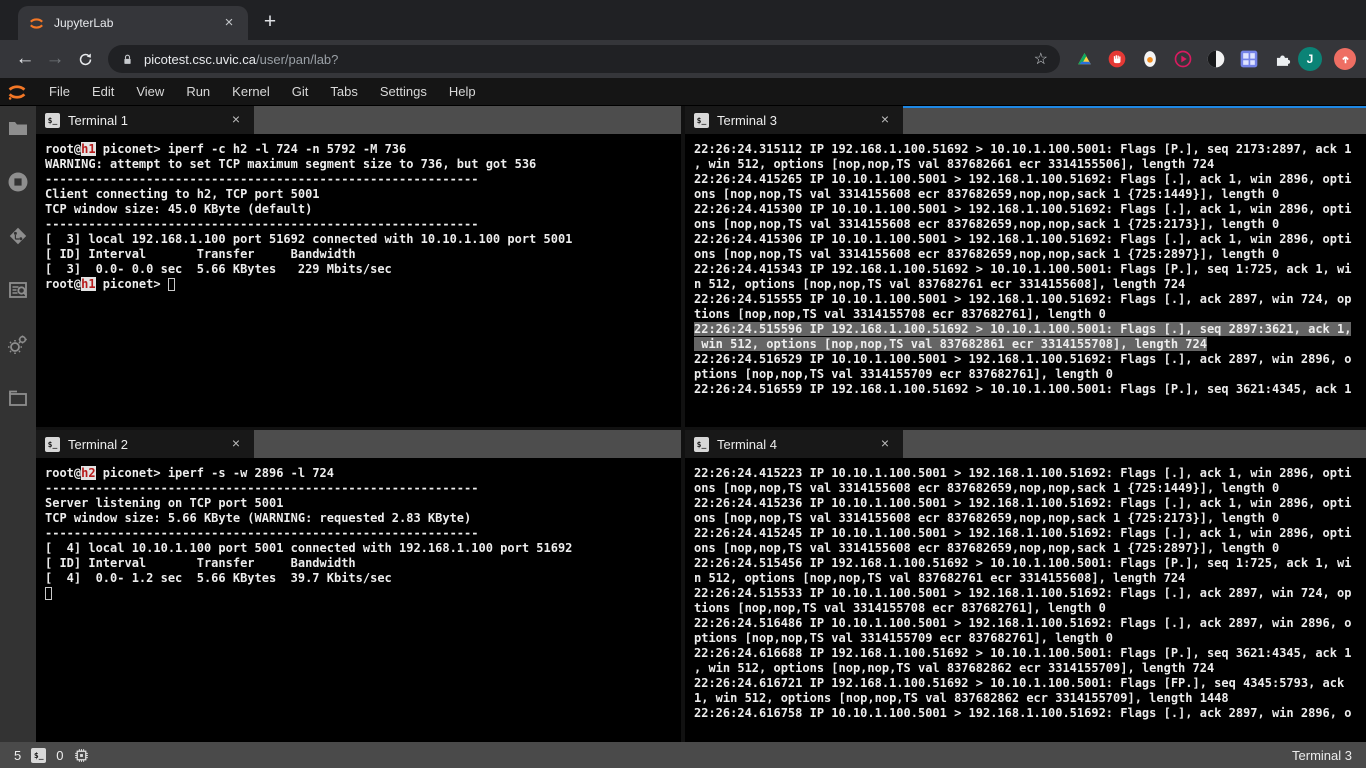 Image resolution: width=1366 pixels, height=768 pixels. What do you see at coordinates (200, 254) in the screenshot?
I see `terminal-line: [ ID] Interval Transfer Bandwidth` at bounding box center [200, 254].